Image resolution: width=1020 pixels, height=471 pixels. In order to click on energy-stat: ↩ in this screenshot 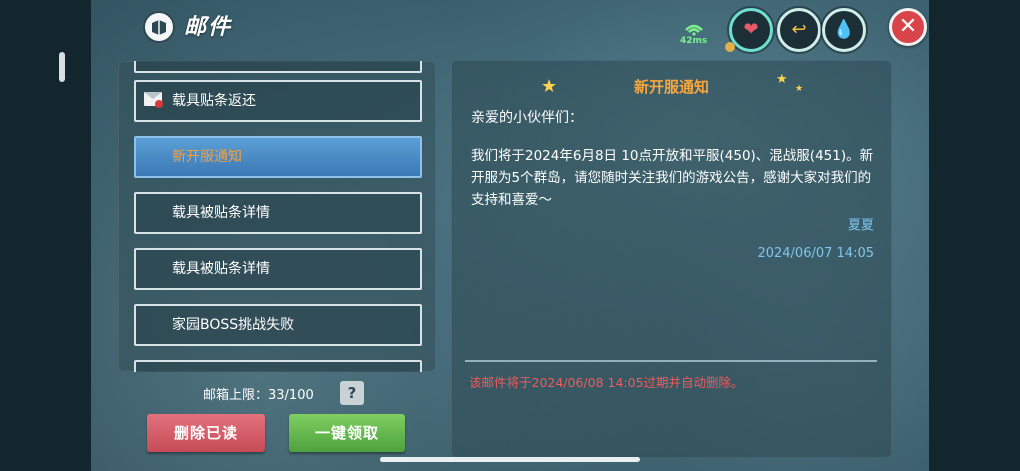, I will do `click(799, 30)`.